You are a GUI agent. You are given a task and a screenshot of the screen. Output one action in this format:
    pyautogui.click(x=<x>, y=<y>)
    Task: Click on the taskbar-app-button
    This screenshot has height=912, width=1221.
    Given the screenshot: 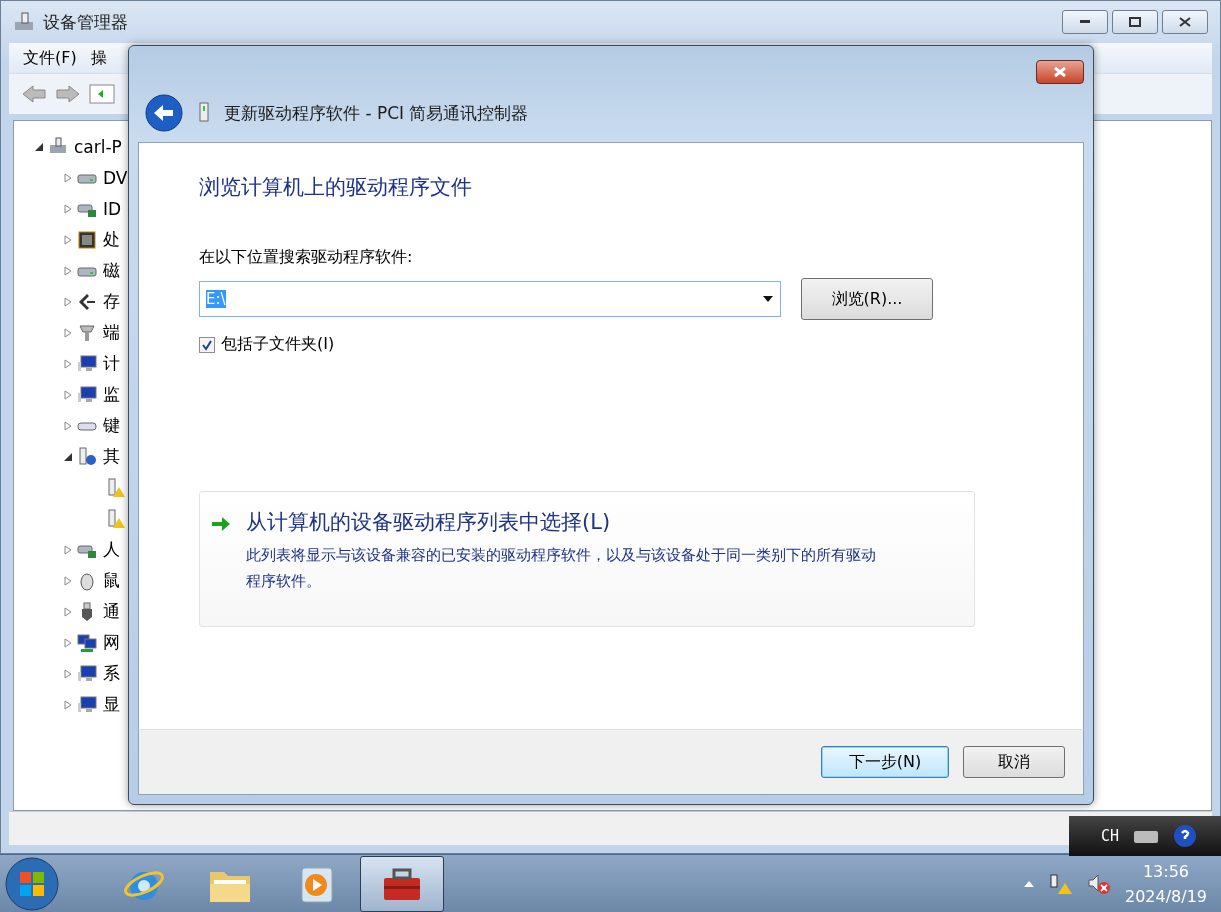 What is the action you would take?
    pyautogui.click(x=402, y=883)
    